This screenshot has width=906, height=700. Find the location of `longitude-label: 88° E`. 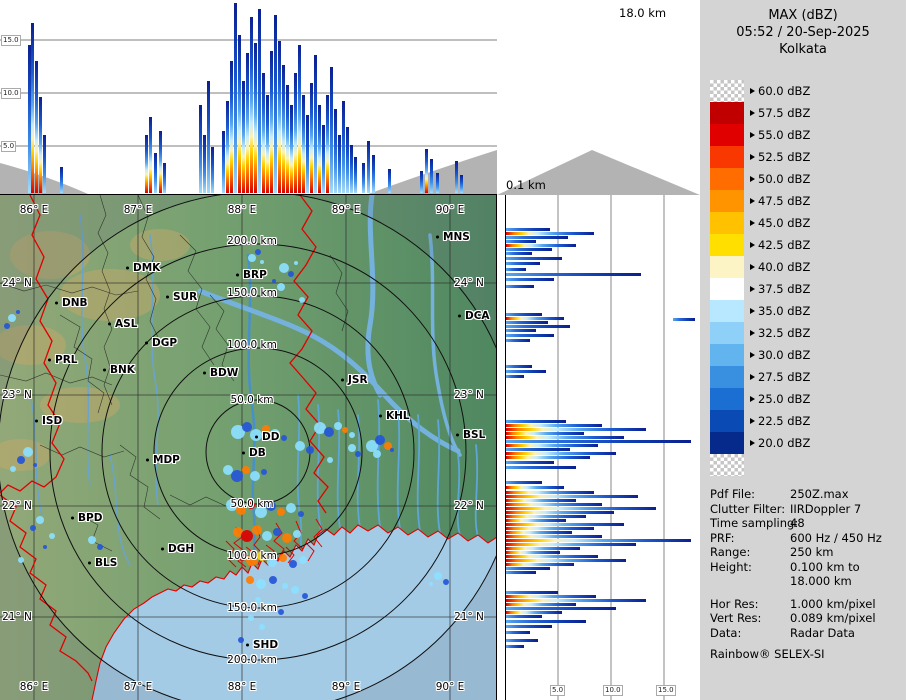

longitude-label: 88° E is located at coordinates (242, 687).